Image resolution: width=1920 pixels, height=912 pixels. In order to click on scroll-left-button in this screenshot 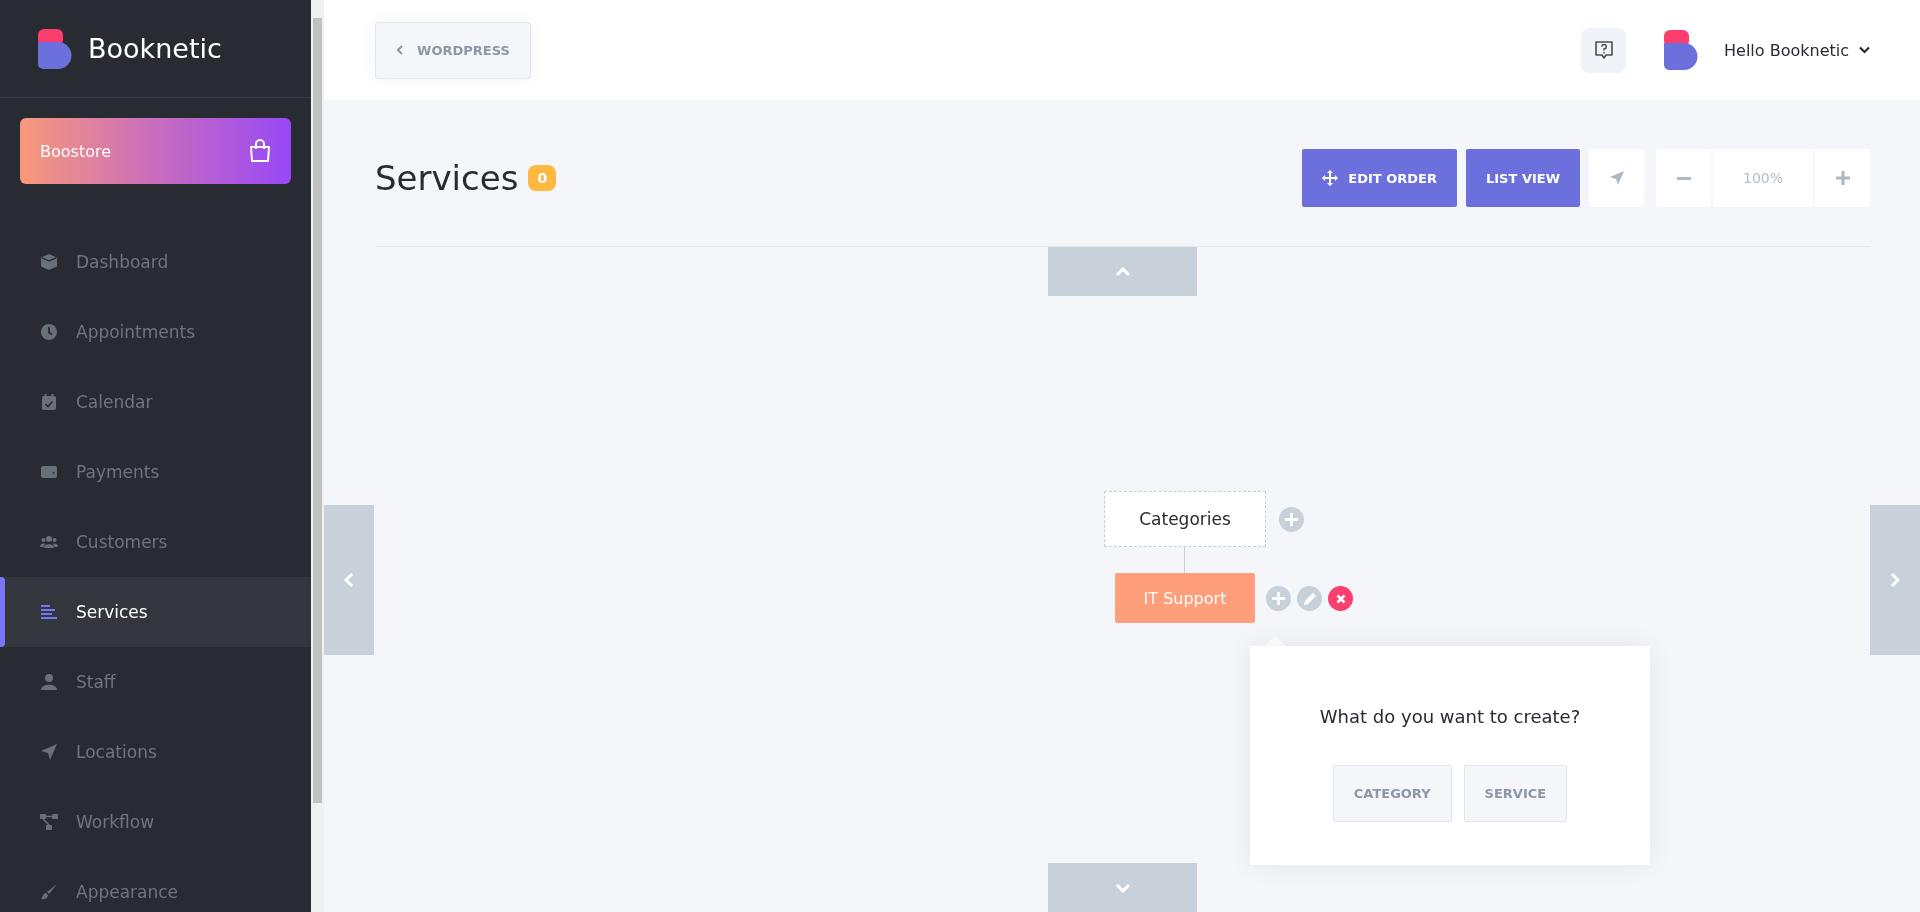, I will do `click(349, 580)`.